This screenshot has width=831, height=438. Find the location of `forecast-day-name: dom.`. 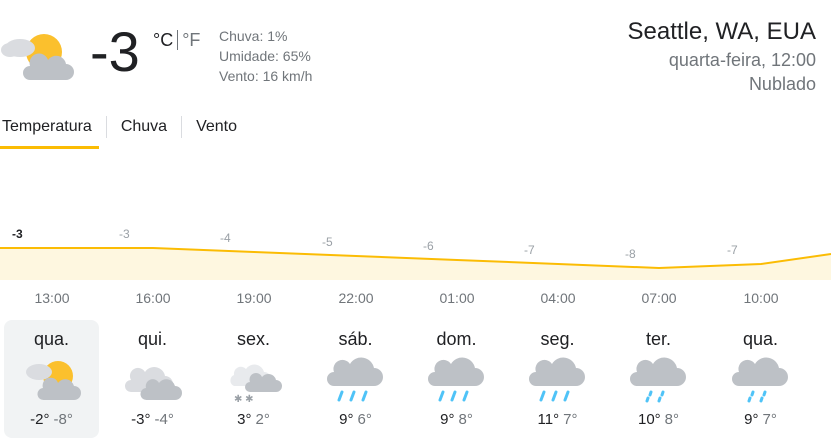

forecast-day-name: dom. is located at coordinates (456, 339).